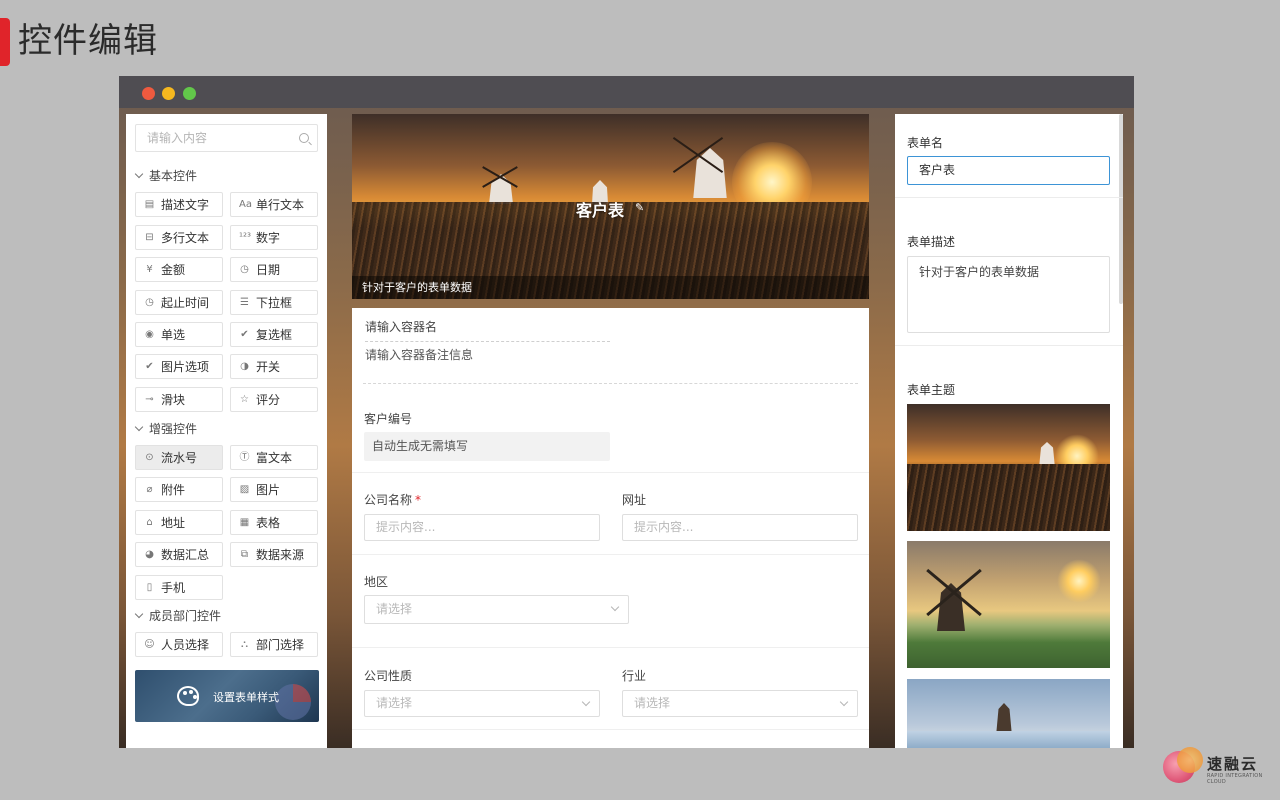 This screenshot has height=800, width=1280. What do you see at coordinates (1121, 209) in the screenshot?
I see `panel-scrollbar` at bounding box center [1121, 209].